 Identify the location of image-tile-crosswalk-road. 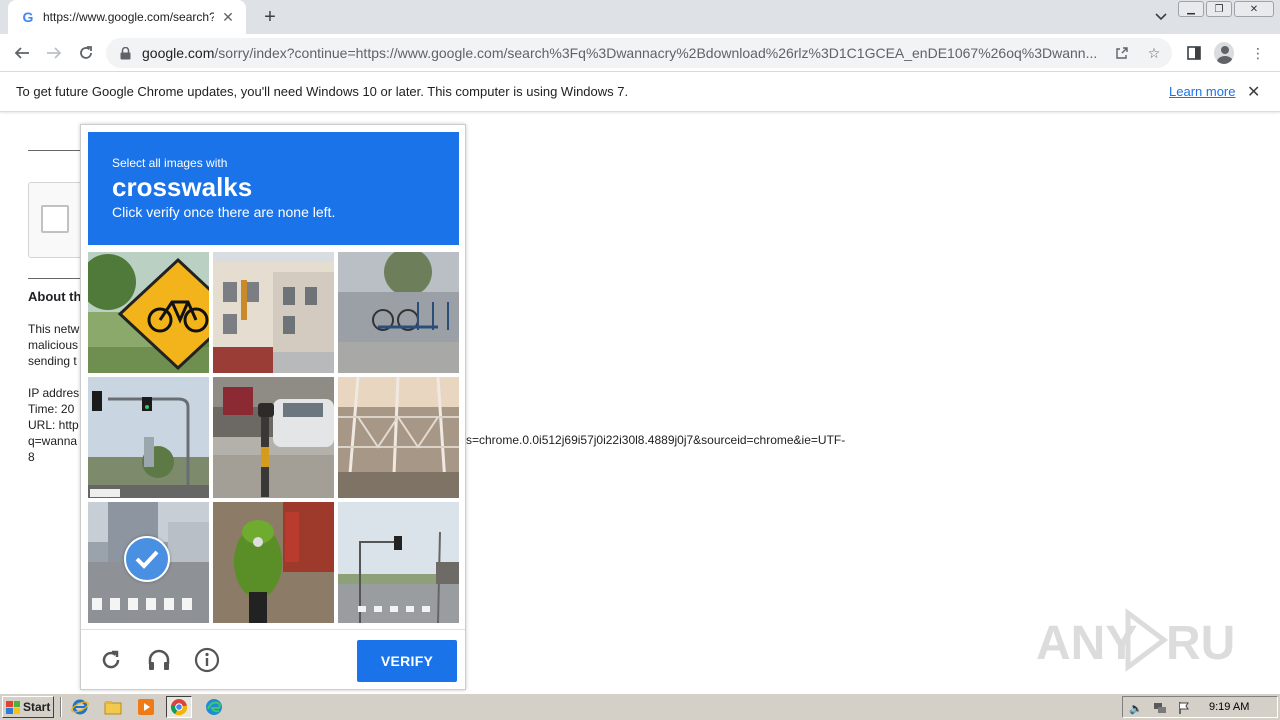
(148, 562).